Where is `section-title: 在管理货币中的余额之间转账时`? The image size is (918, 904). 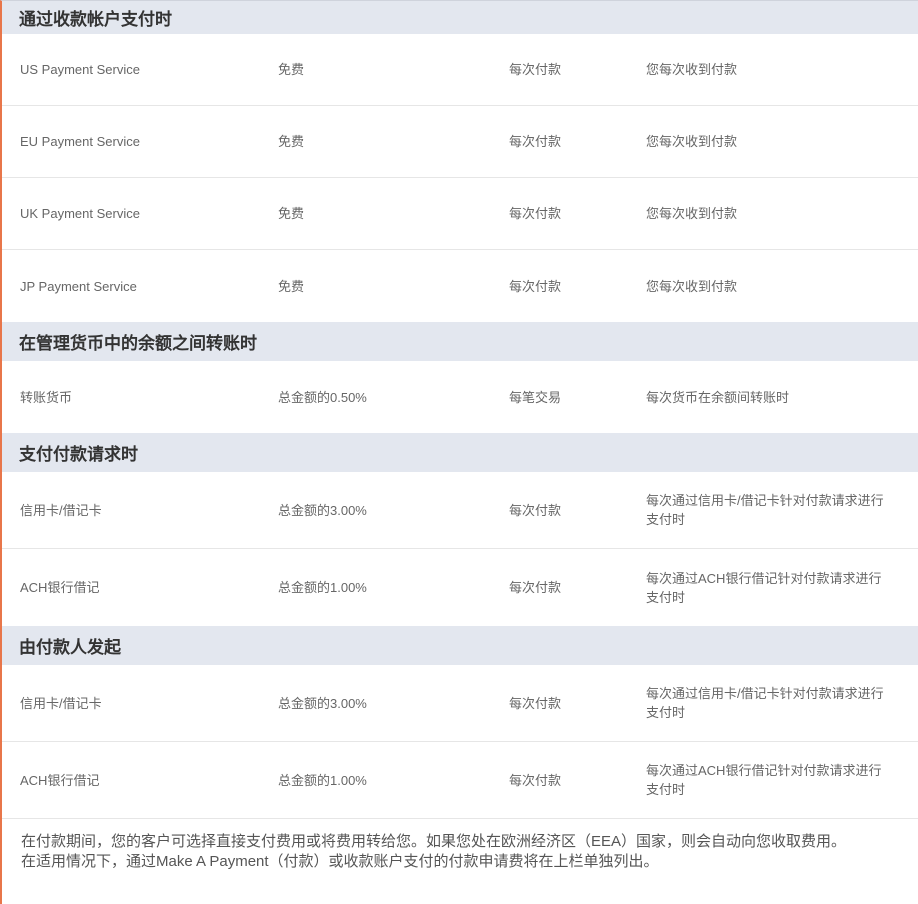
section-title: 在管理货币中的余额之间转账时 is located at coordinates (138, 343).